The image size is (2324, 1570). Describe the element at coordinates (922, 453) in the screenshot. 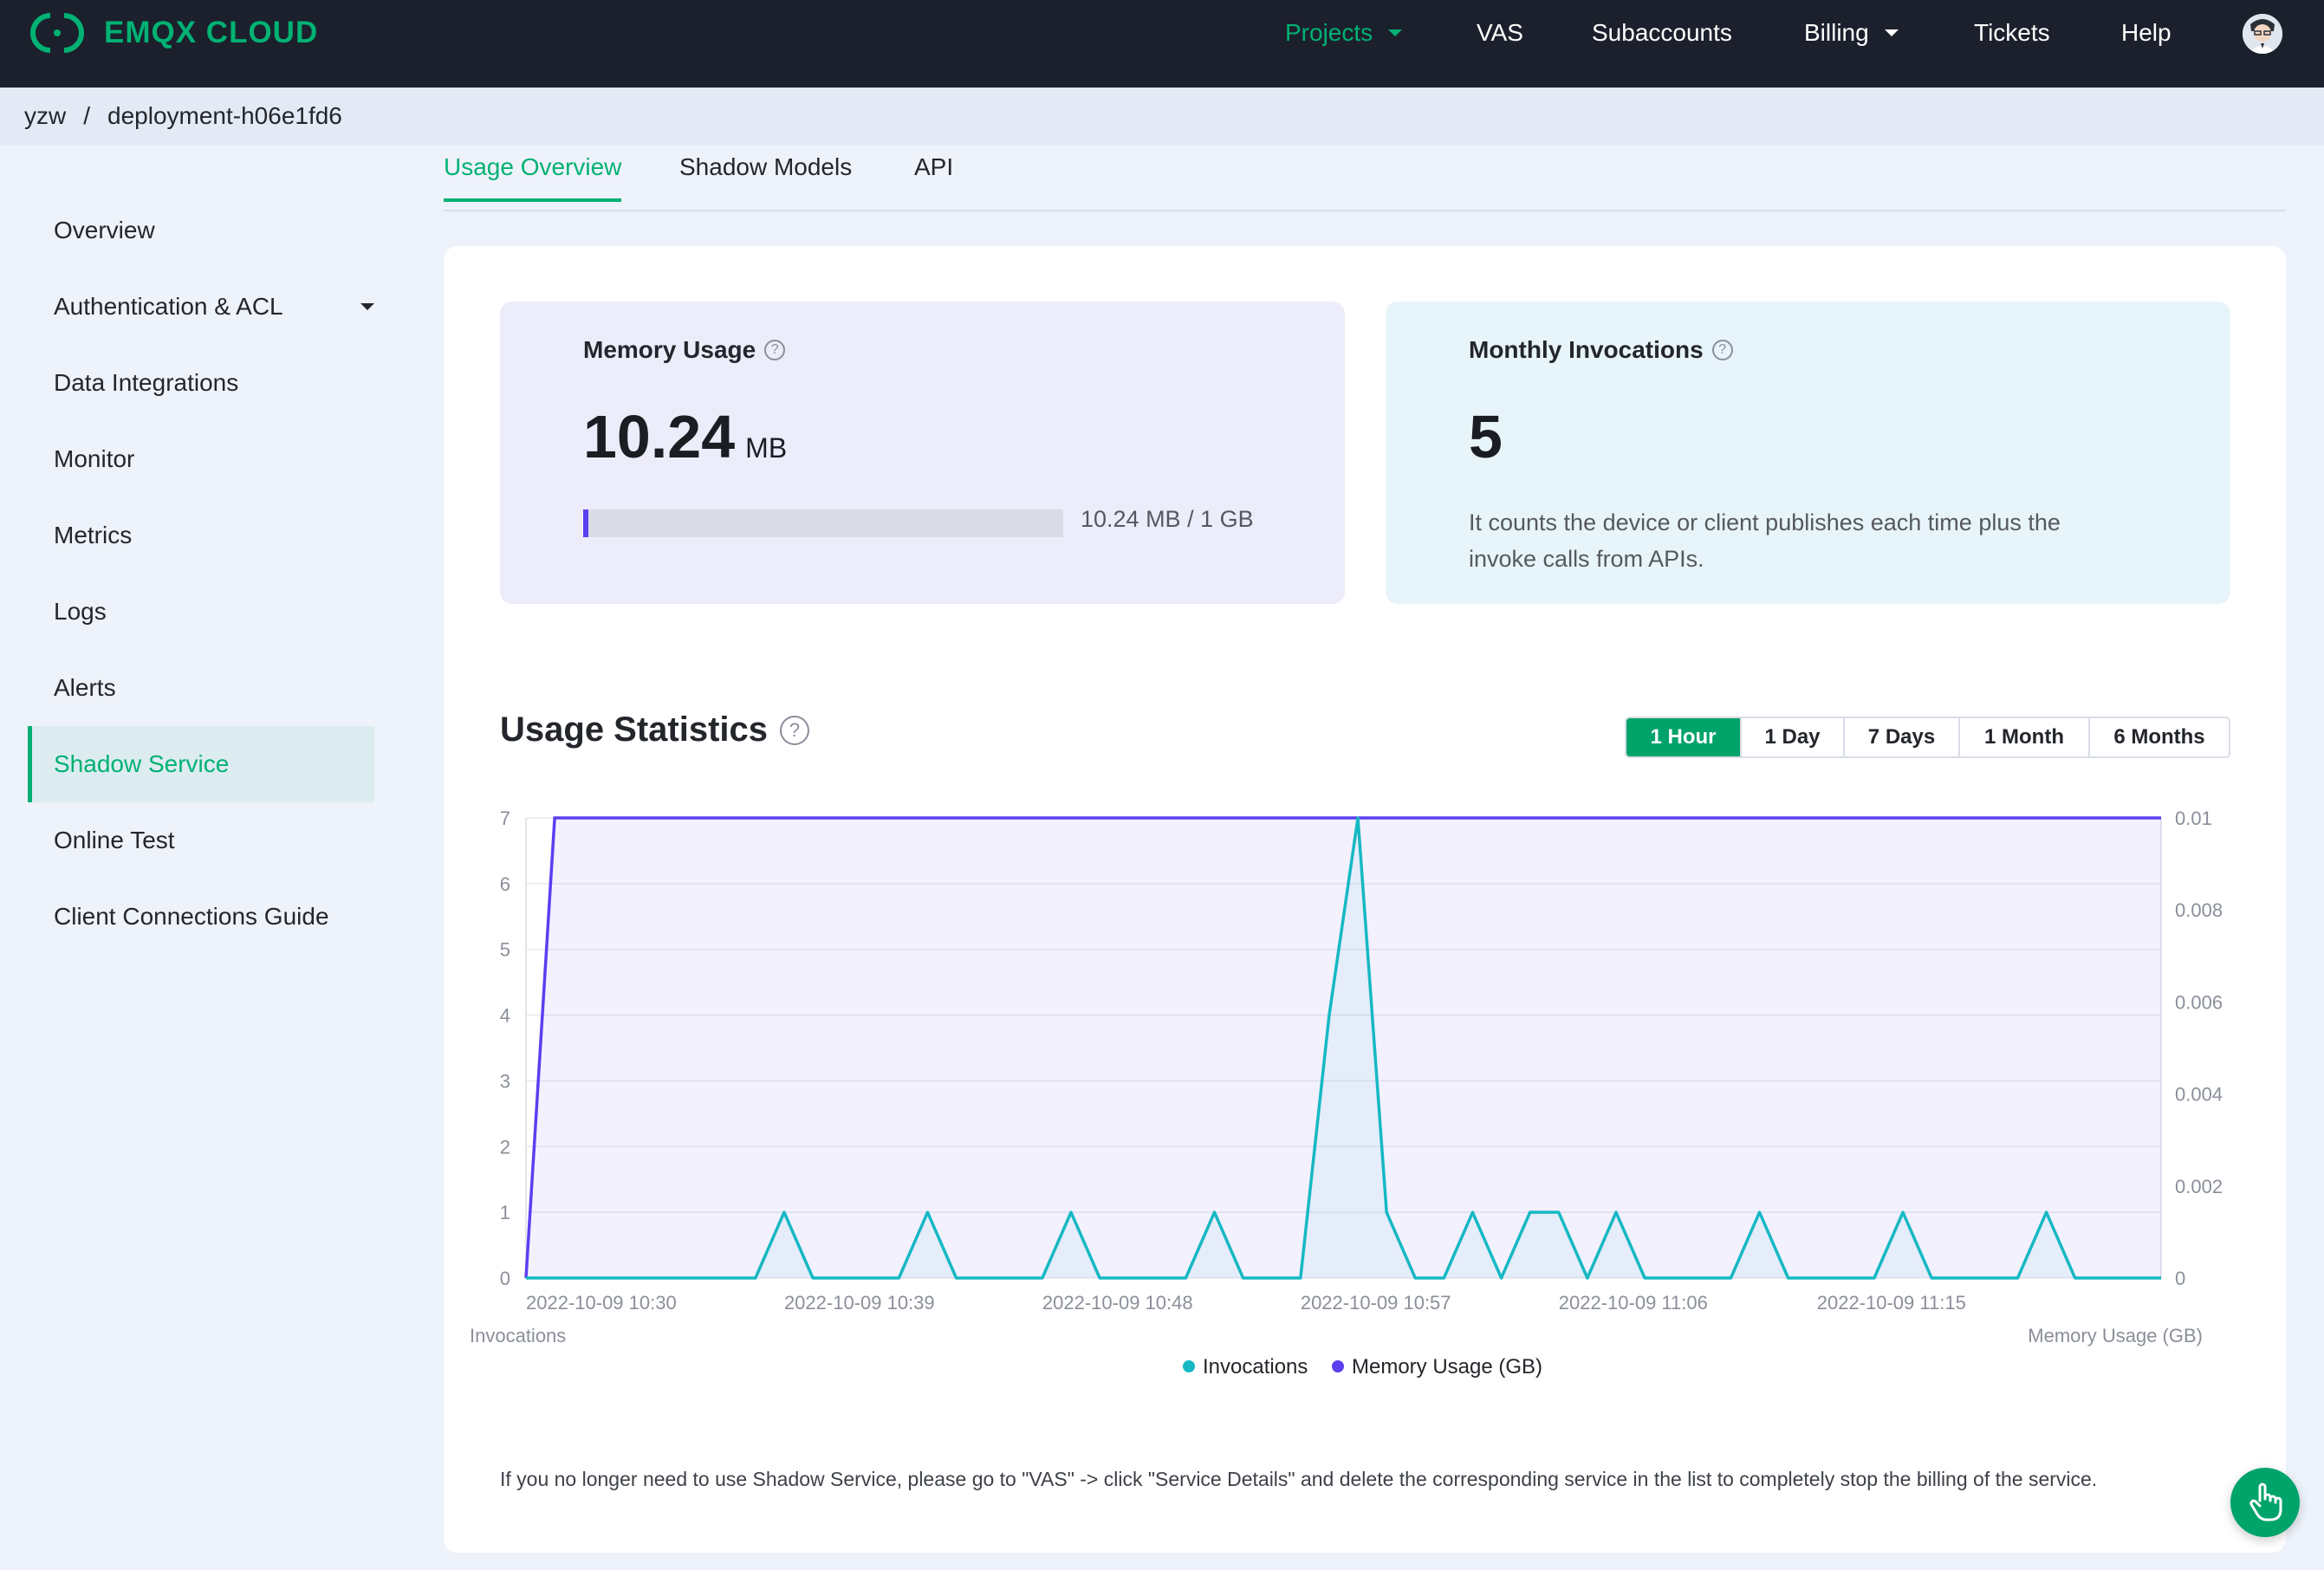

I see `memory-usage-panel: Memory Usage ? 10.24 MB 10.24 MB / 1 GB` at that location.